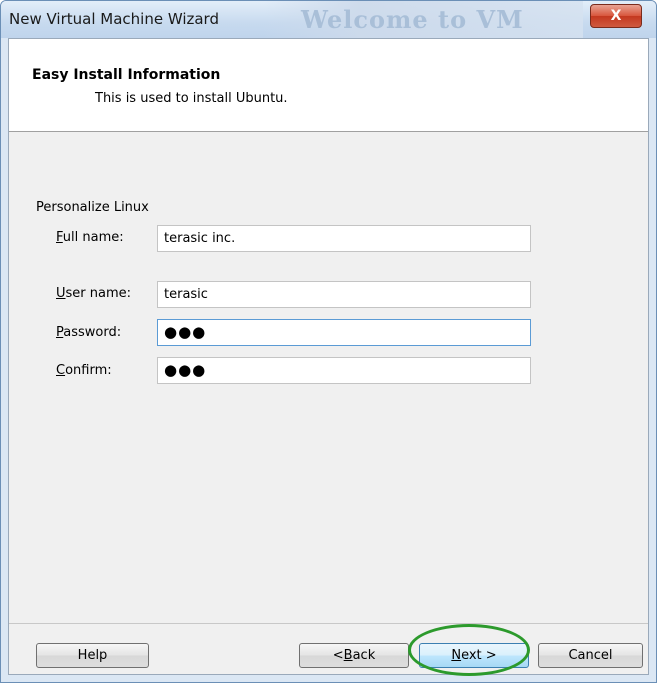 The width and height of the screenshot is (657, 683). Describe the element at coordinates (590, 655) in the screenshot. I see `cancel-button: Cancel` at that location.